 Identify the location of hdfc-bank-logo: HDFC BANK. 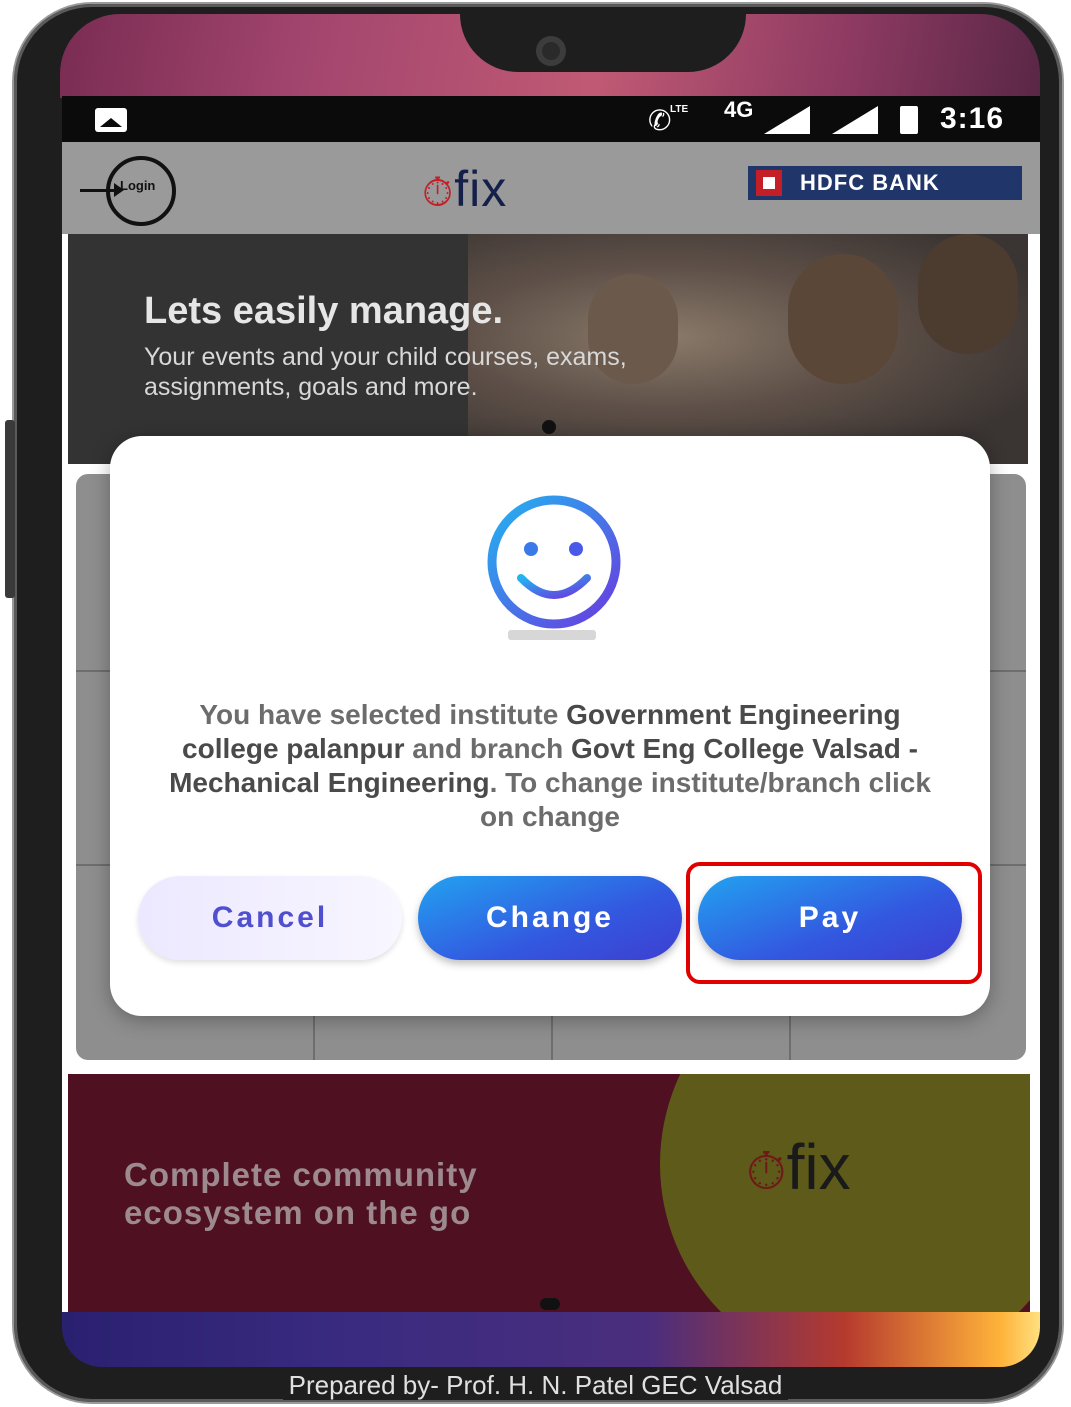
(885, 183).